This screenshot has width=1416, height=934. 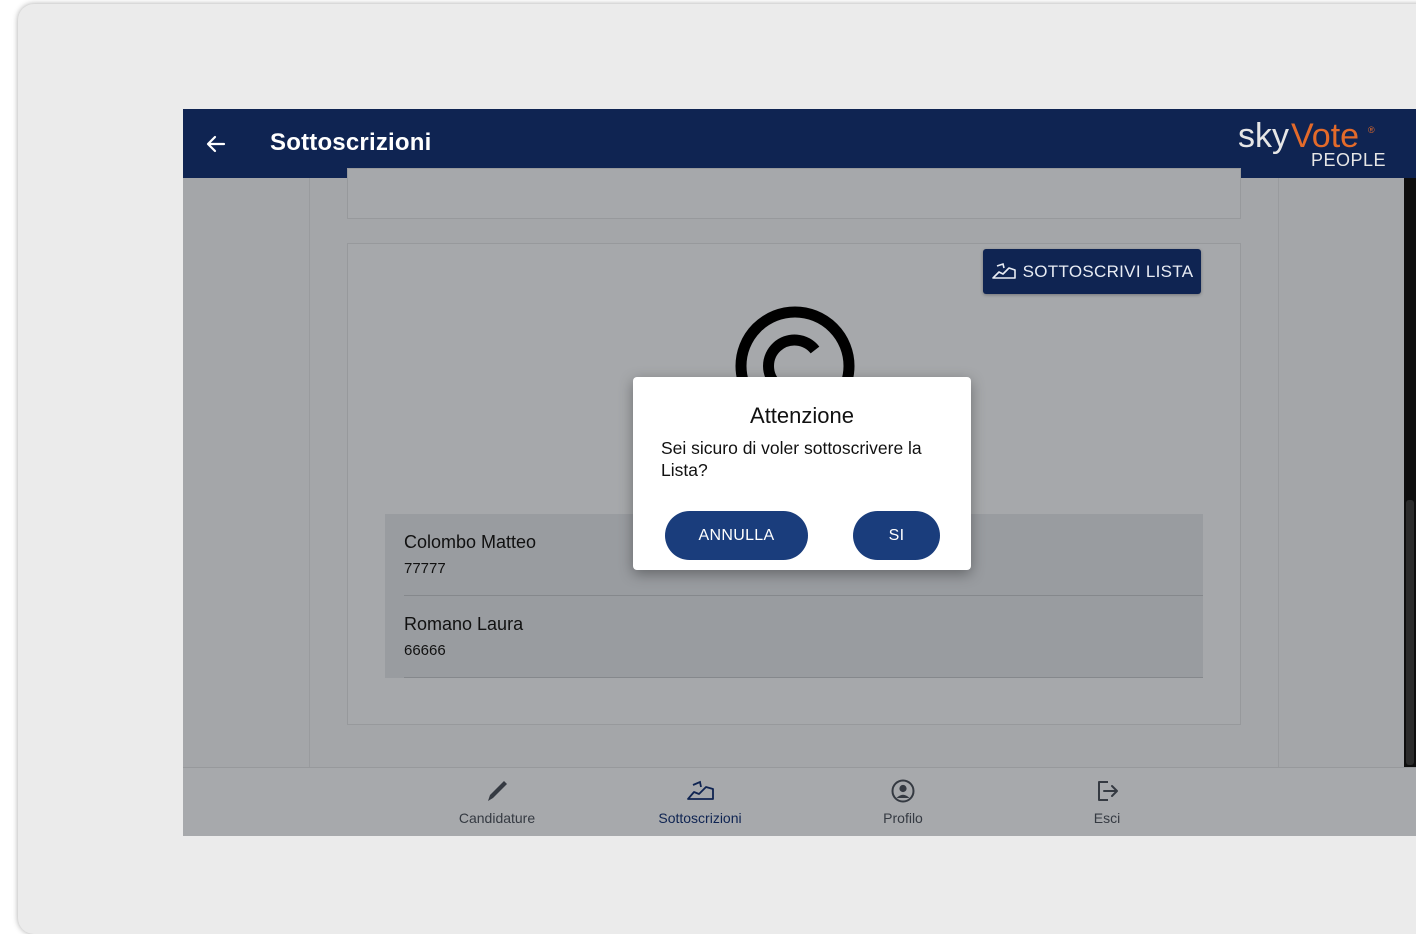 What do you see at coordinates (1312, 143) in the screenshot?
I see `skyvote-people-logo: sky Vote ® PEOPLE` at bounding box center [1312, 143].